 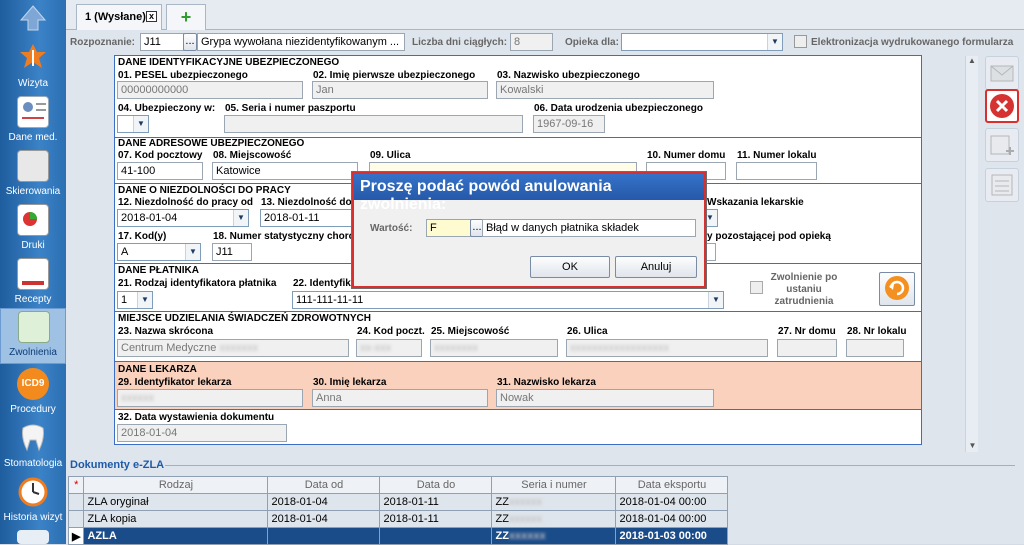 What do you see at coordinates (605, 398) in the screenshot?
I see `nazwisko-lekarza-field: Nowak` at bounding box center [605, 398].